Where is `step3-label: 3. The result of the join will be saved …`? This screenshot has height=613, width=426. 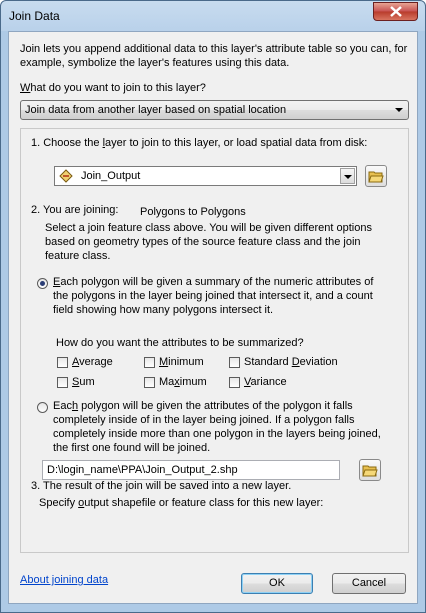 step3-label: 3. The result of the join will be saved … is located at coordinates (161, 486).